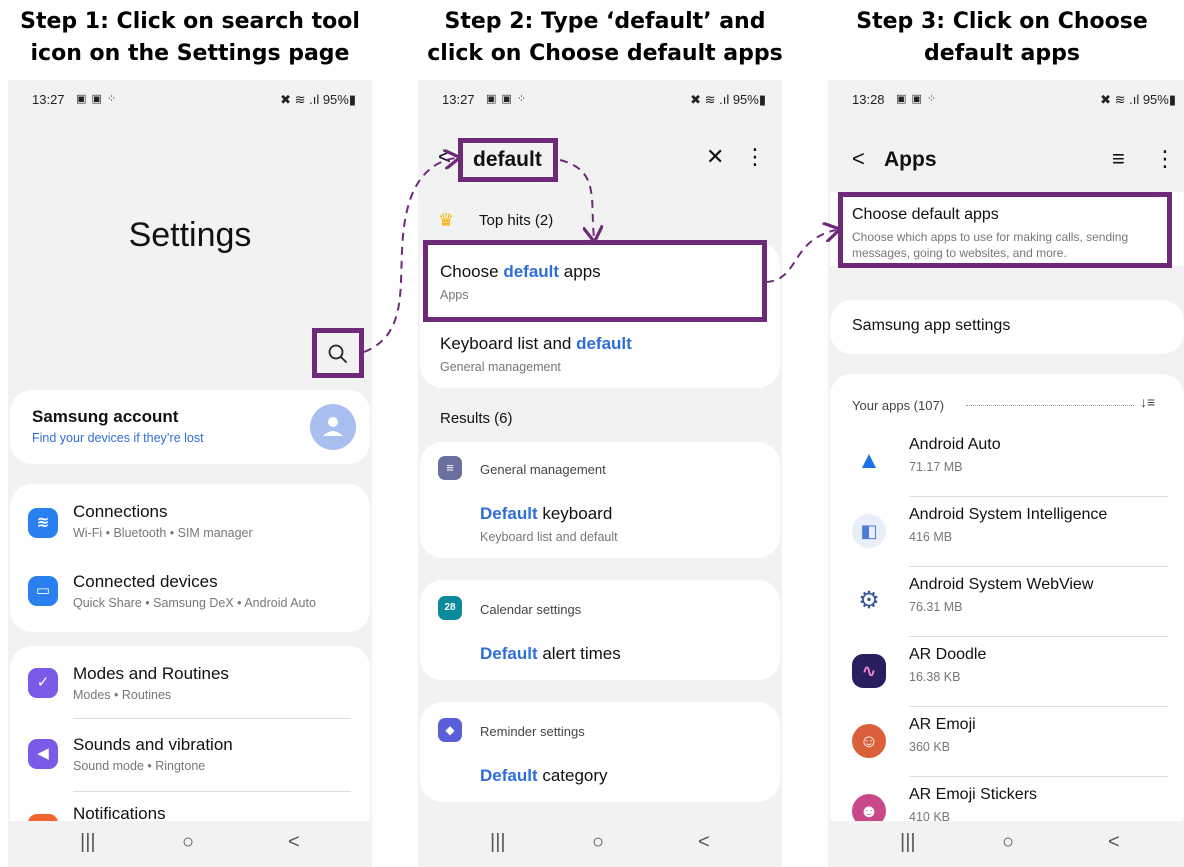  I want to click on speaker-icon: ◀, so click(43, 754).